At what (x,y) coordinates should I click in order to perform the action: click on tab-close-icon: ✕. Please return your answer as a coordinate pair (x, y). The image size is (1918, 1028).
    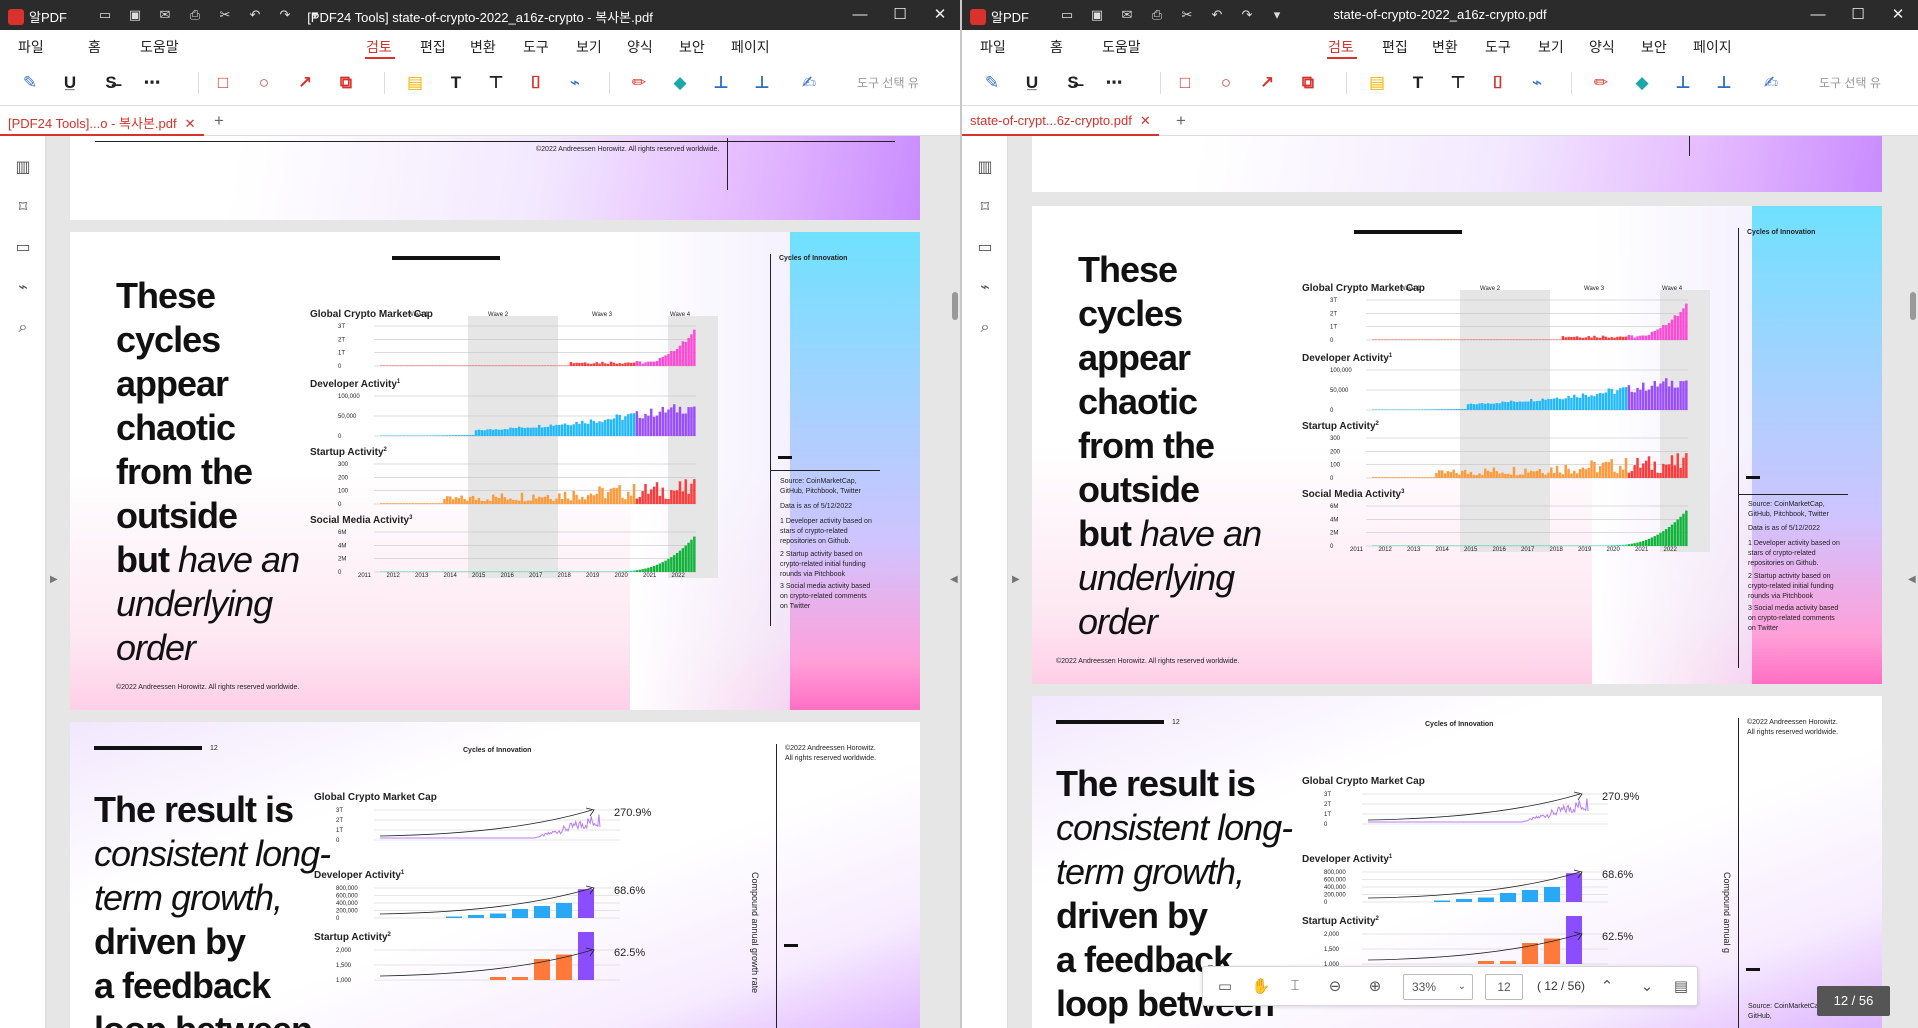
    Looking at the image, I should click on (190, 123).